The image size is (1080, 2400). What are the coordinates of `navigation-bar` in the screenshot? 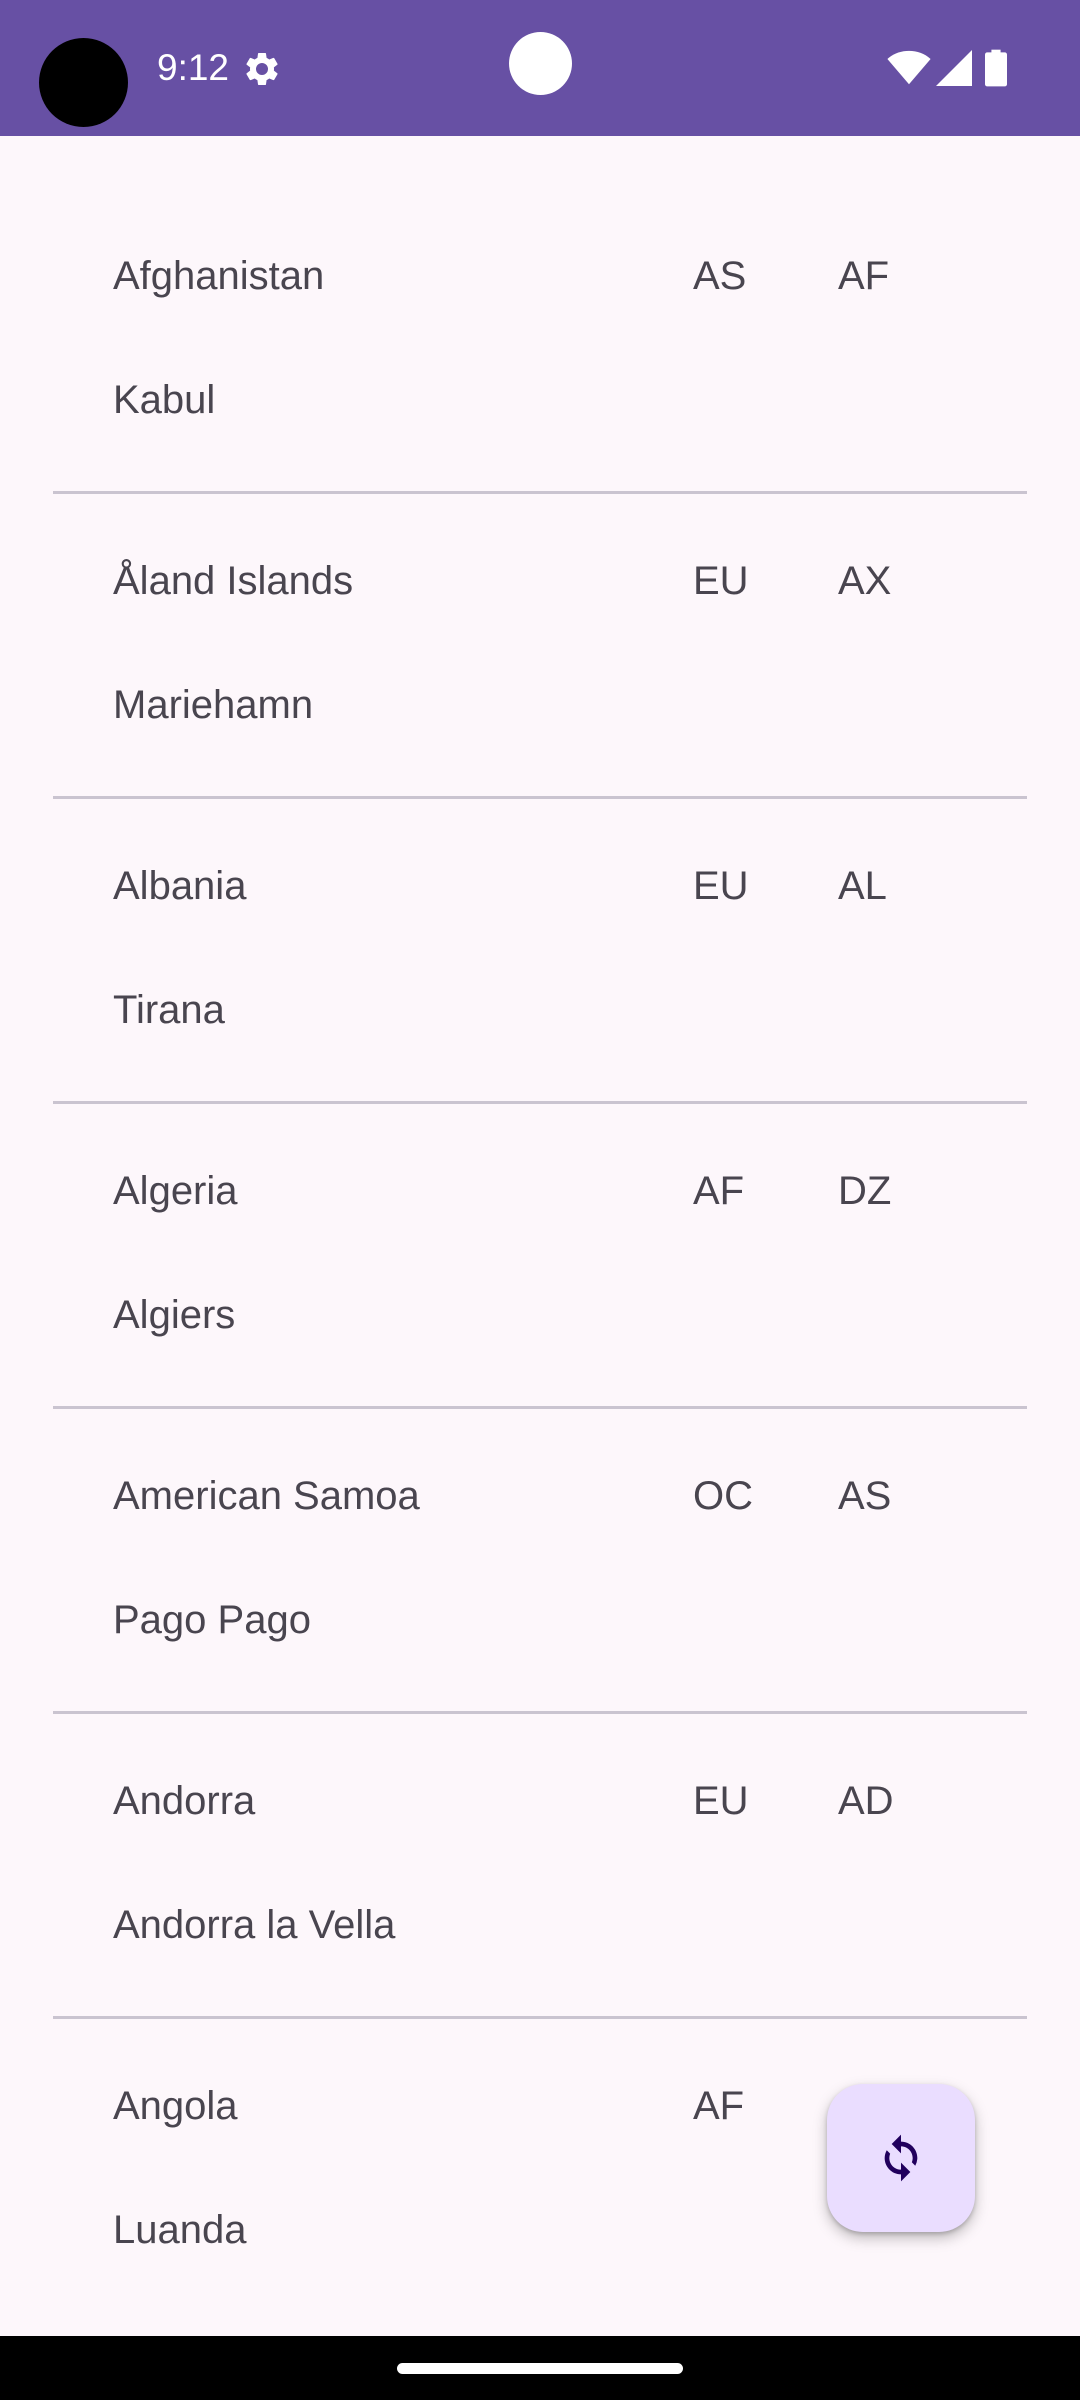 It's located at (540, 2368).